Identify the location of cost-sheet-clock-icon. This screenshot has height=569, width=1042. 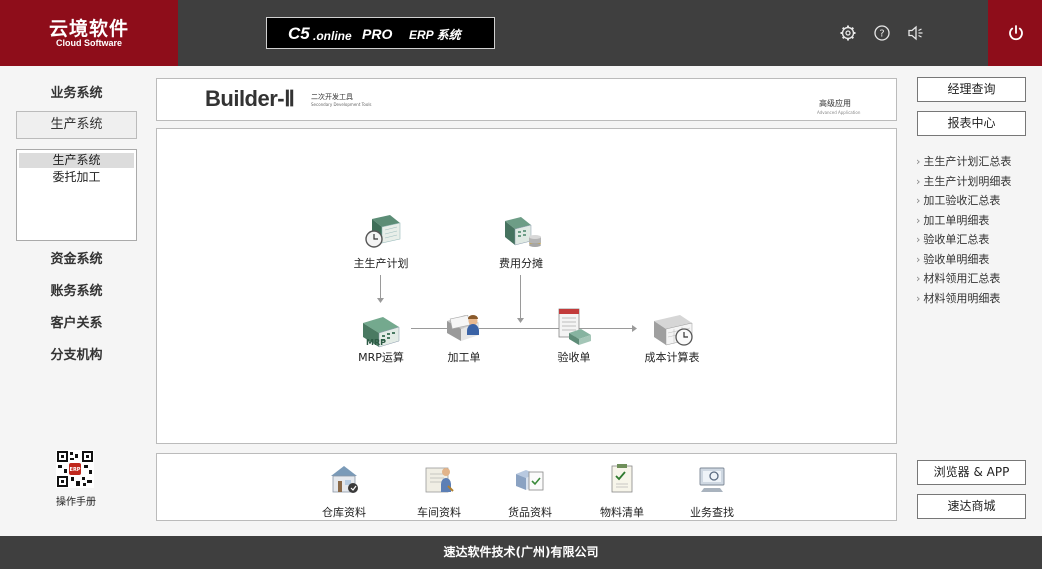
(673, 330).